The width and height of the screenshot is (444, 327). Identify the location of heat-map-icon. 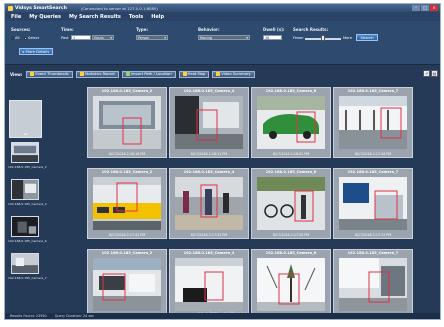
(184, 74).